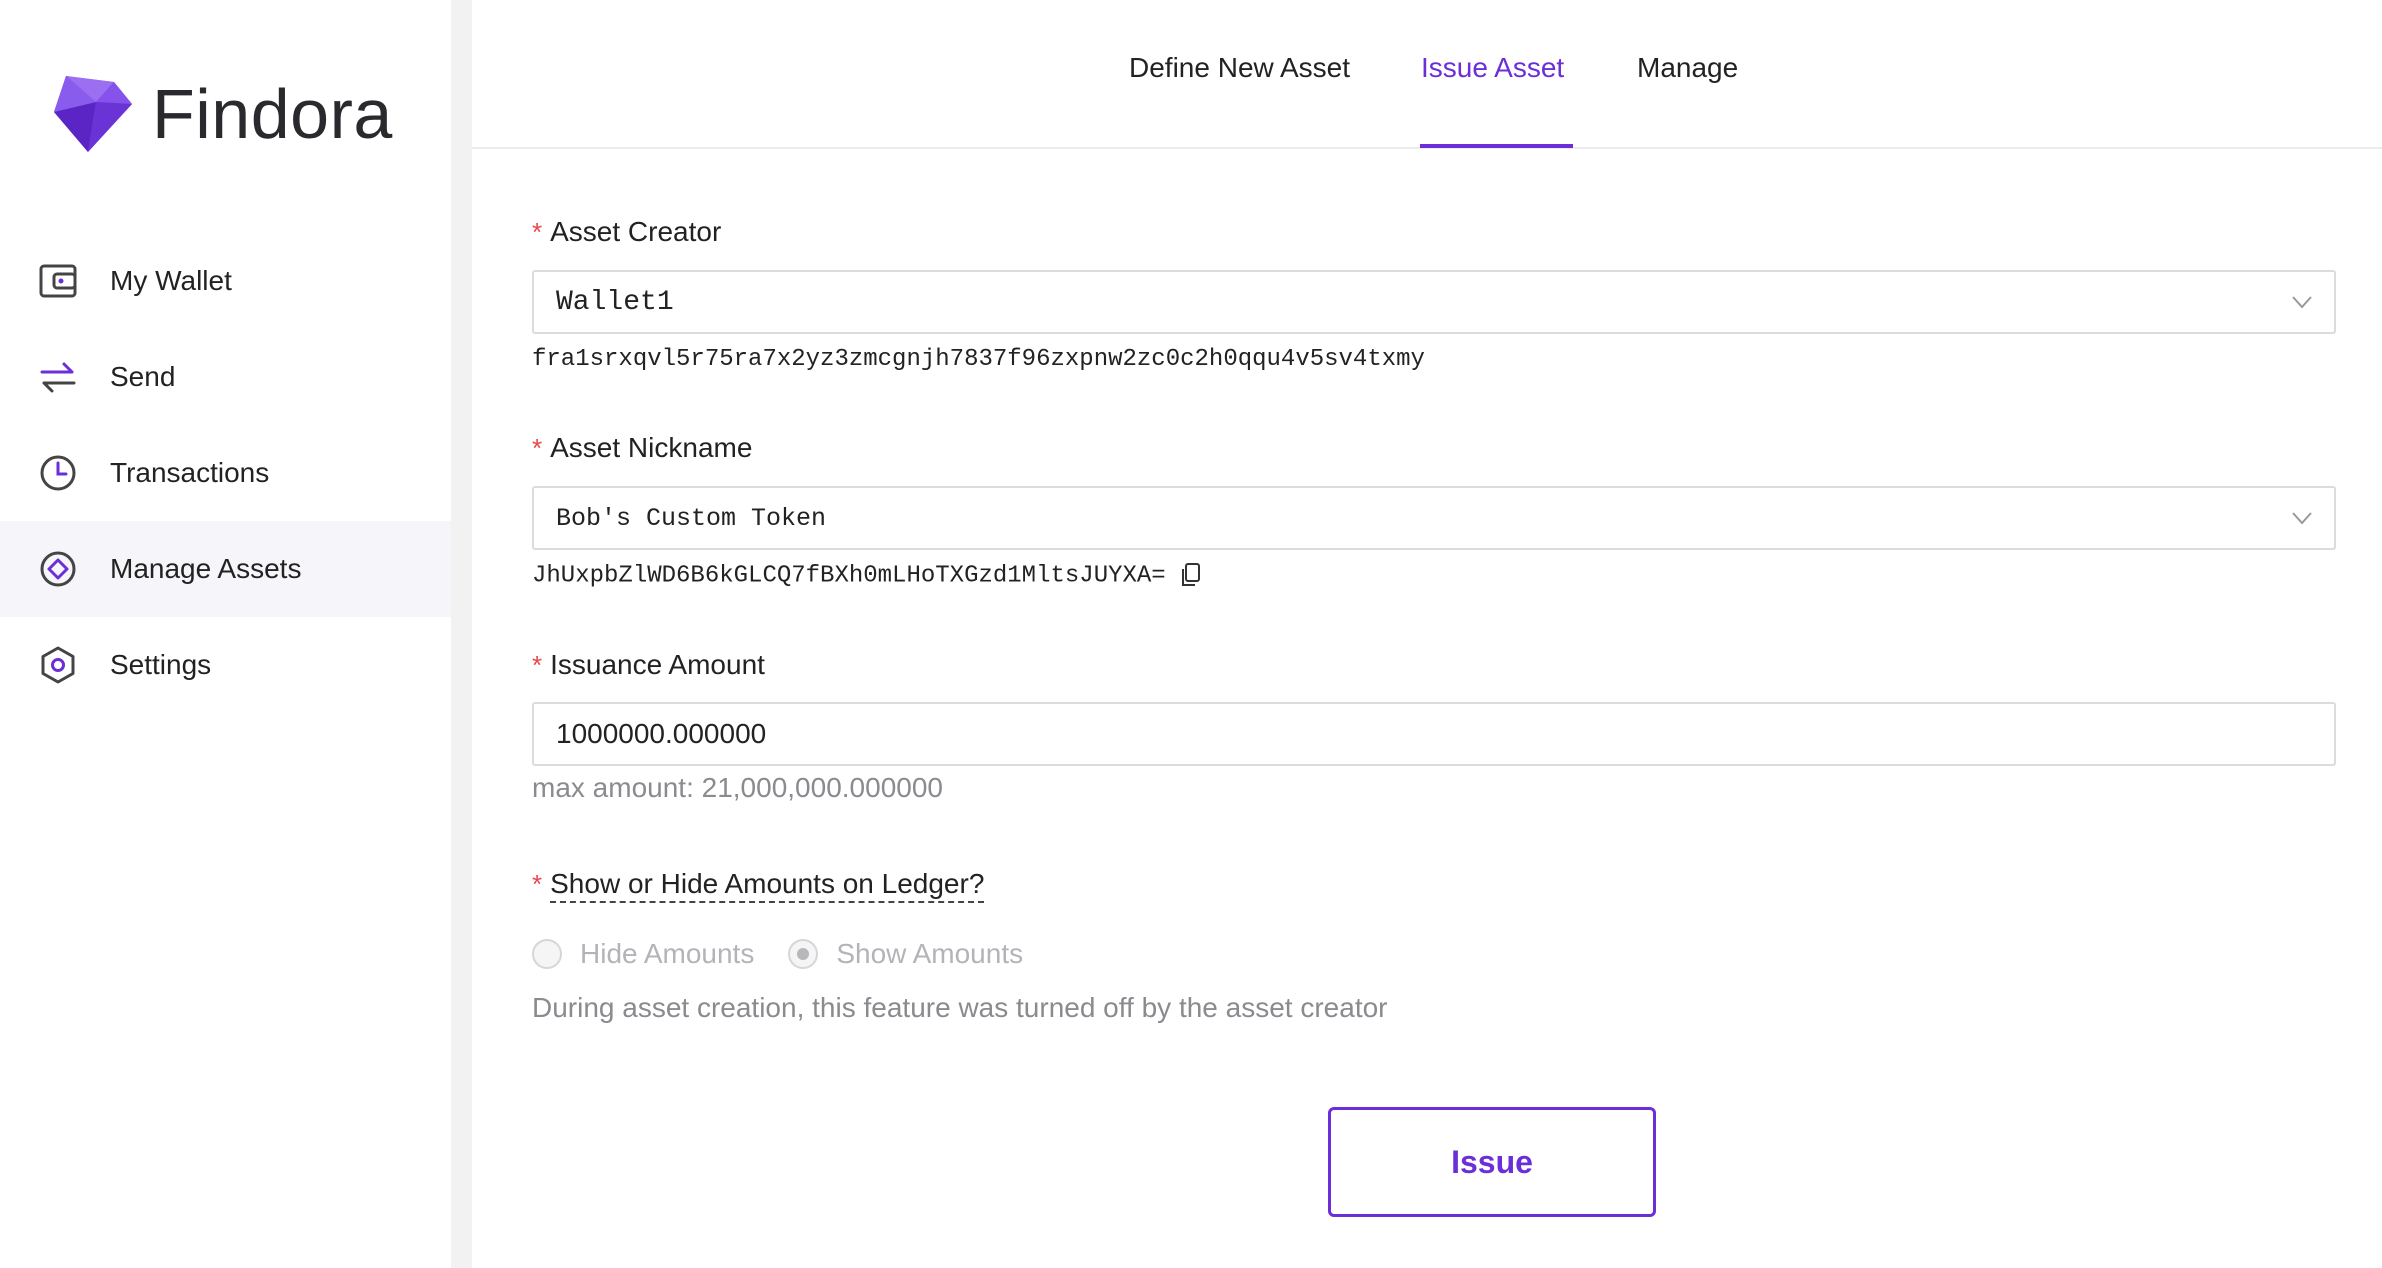  Describe the element at coordinates (58, 377) in the screenshot. I see `transfer-arrows-icon` at that location.